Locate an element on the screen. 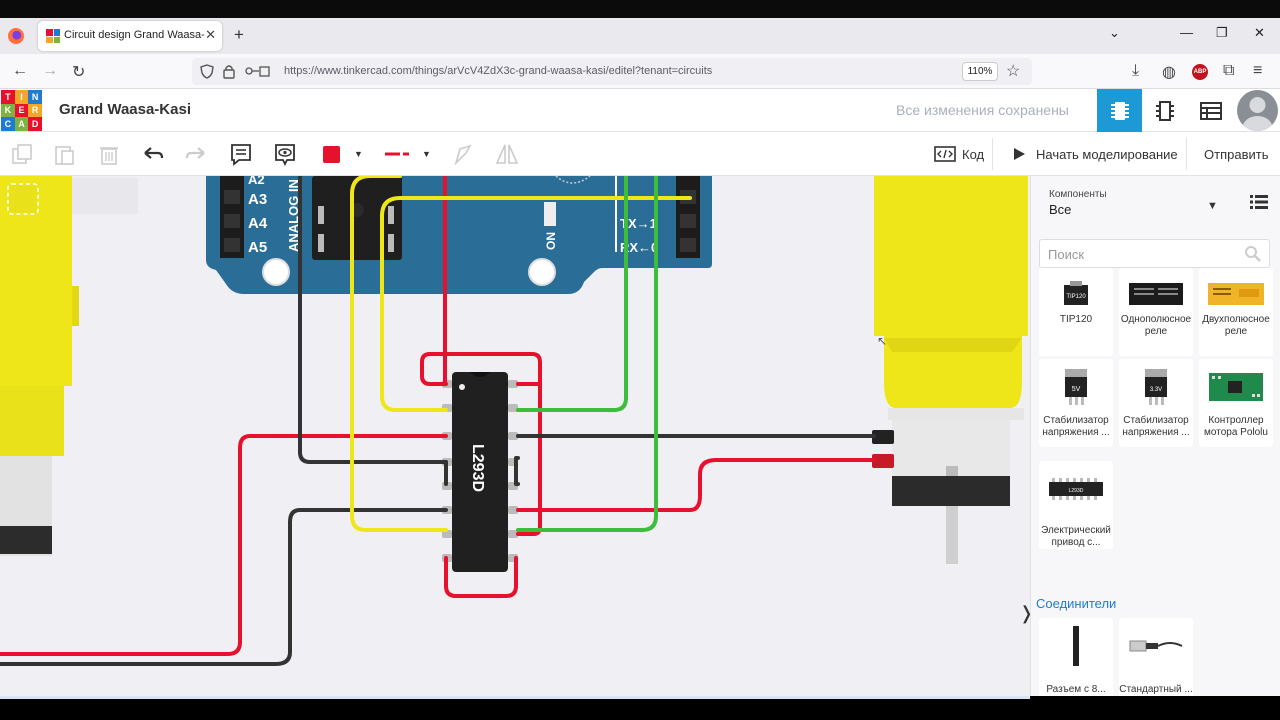 This screenshot has width=1280, height=720. search-placeholder: Поиск is located at coordinates (1066, 254).